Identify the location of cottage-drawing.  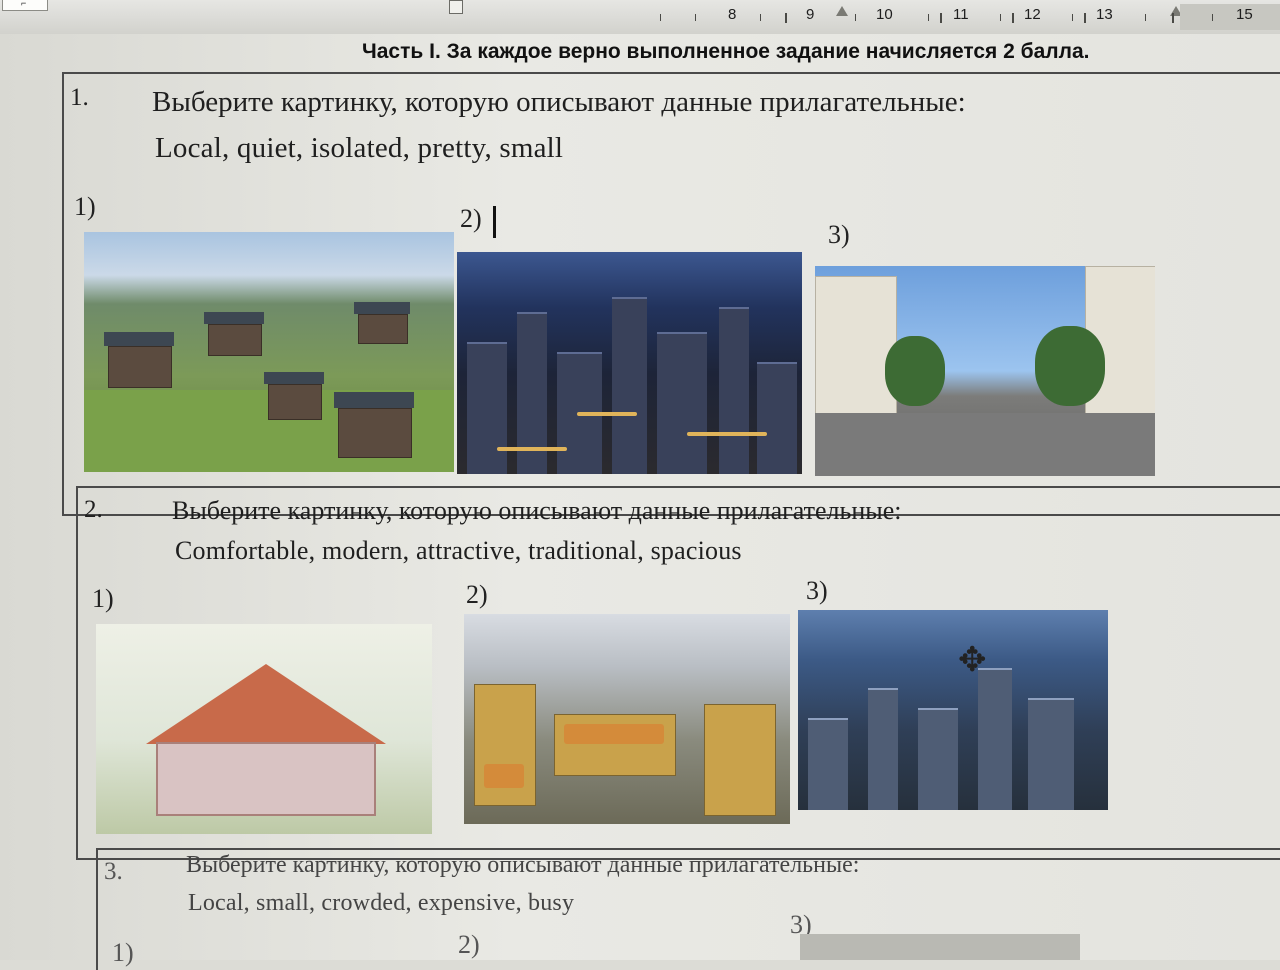
(264, 729).